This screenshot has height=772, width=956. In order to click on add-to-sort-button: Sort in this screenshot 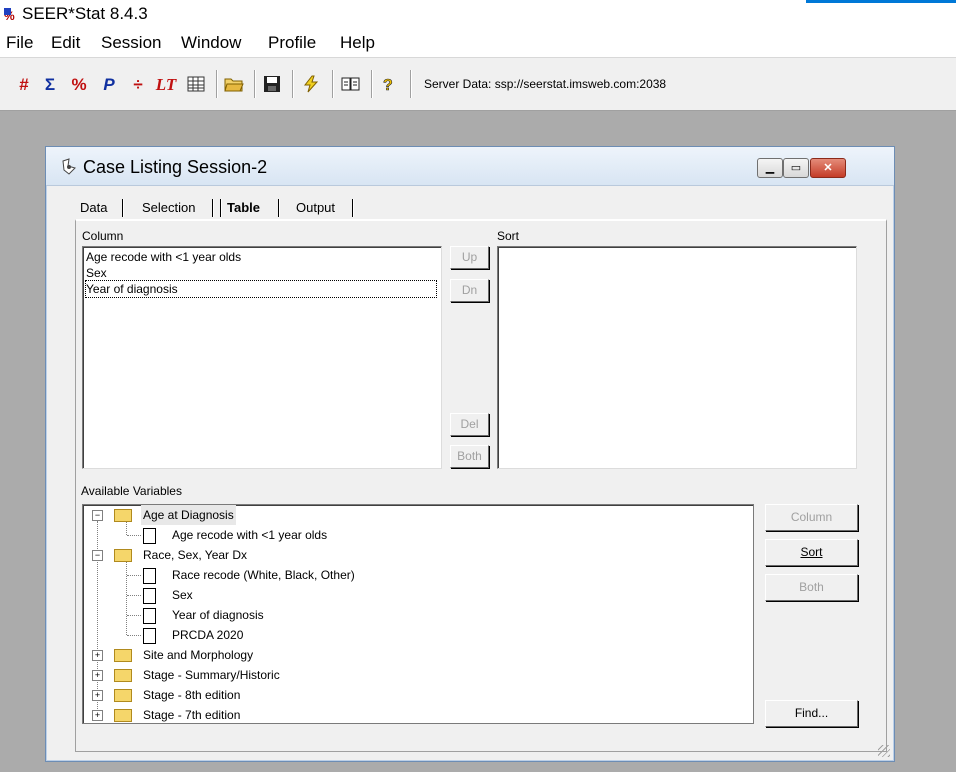, I will do `click(811, 552)`.